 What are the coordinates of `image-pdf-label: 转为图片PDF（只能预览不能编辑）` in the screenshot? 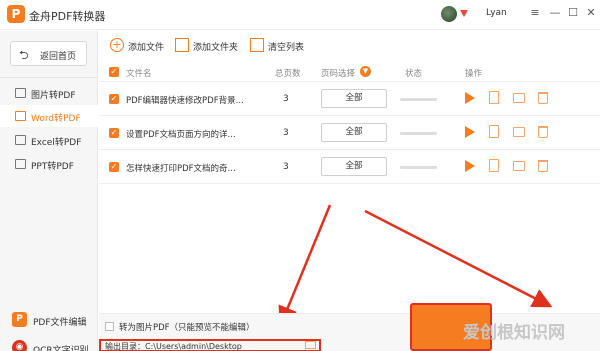 It's located at (187, 328).